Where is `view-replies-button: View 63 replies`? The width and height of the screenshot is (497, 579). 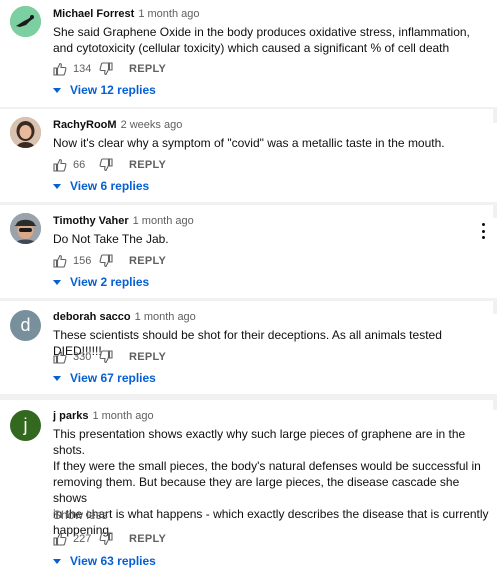
view-replies-button: View 63 replies is located at coordinates (104, 561).